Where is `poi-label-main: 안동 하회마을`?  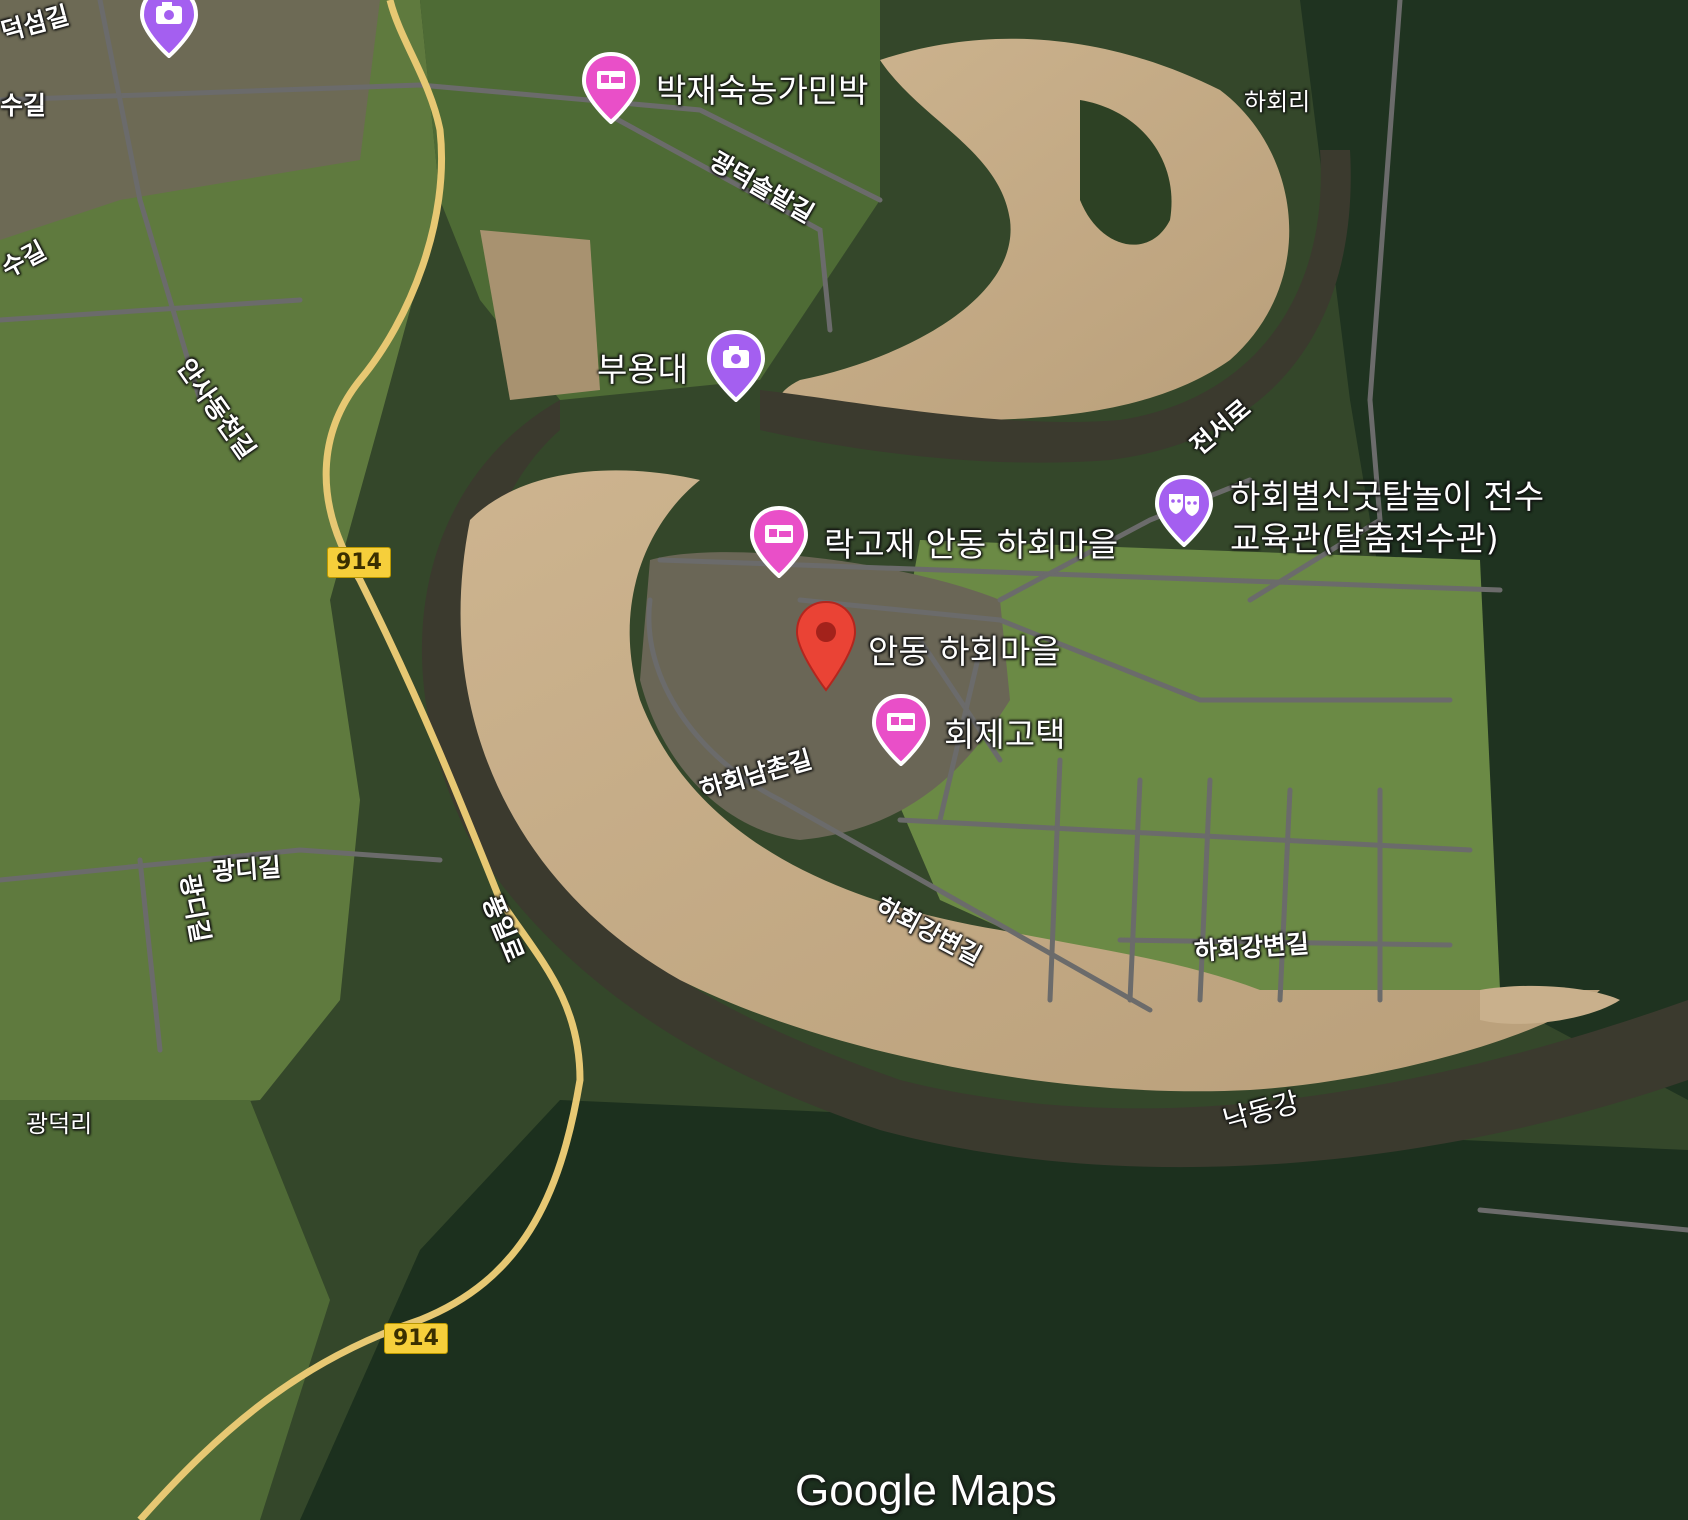
poi-label-main: 안동 하회마을 is located at coordinates (964, 649).